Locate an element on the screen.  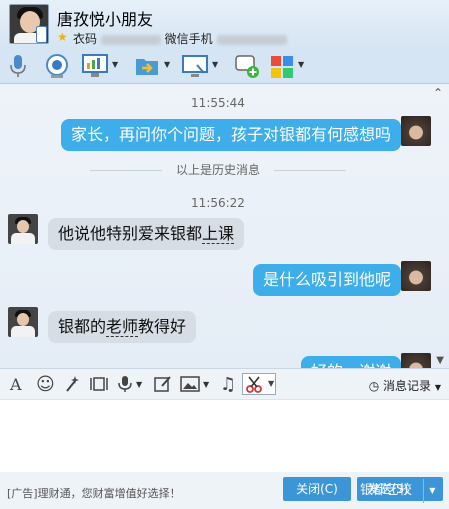
scroll-down-icon: ▼ is located at coordinates (440, 360).